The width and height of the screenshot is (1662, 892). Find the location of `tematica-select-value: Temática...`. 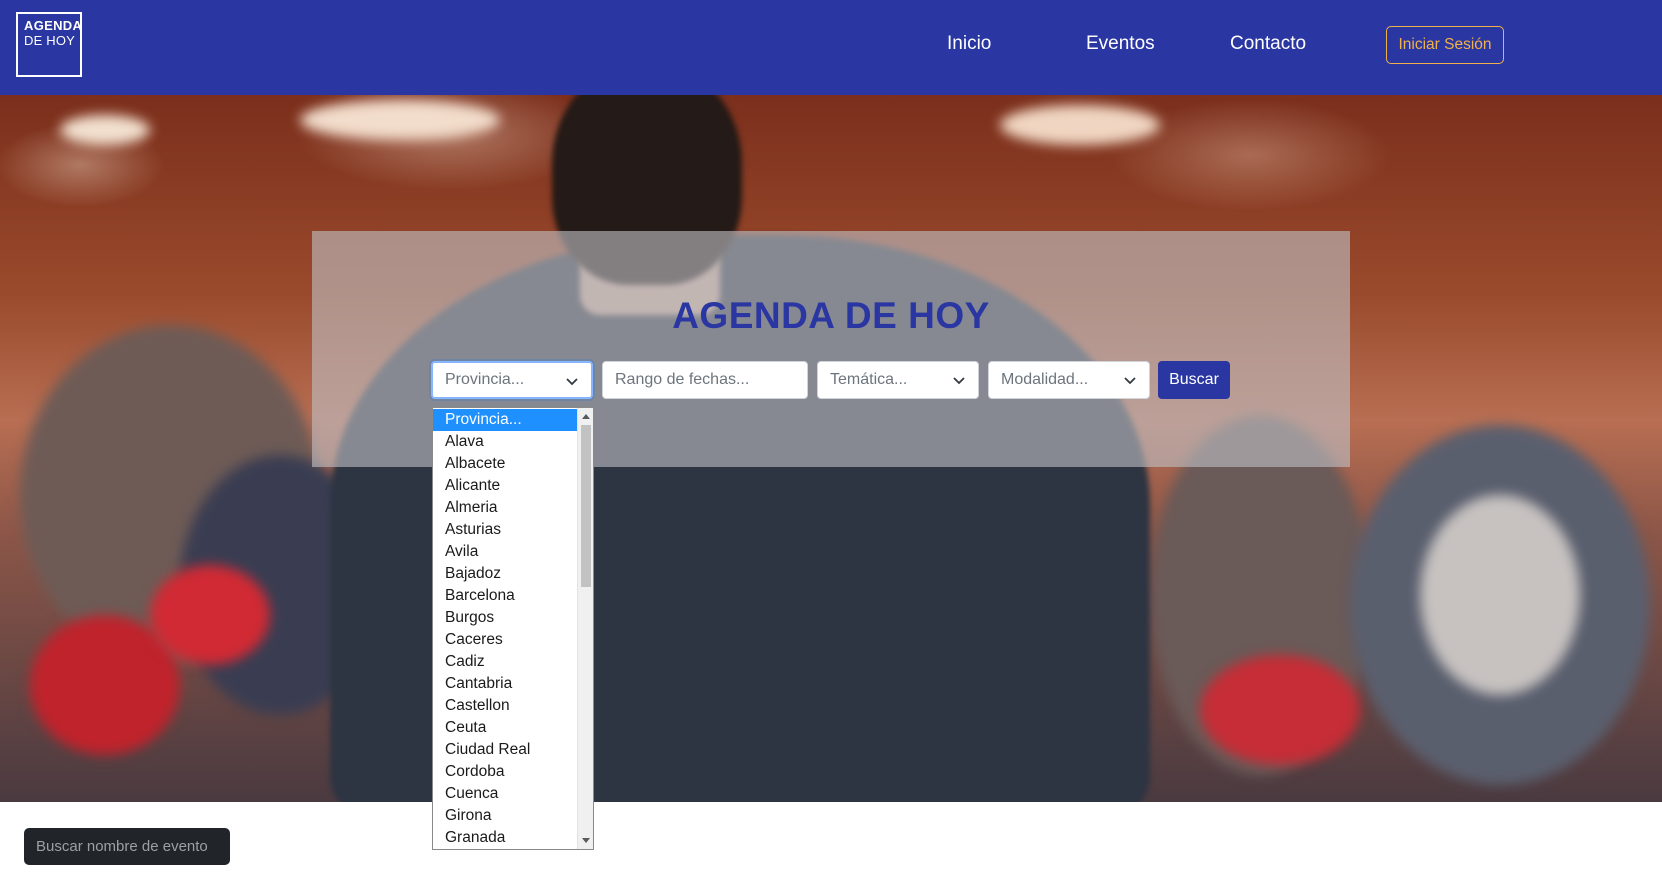

tematica-select-value: Temática... is located at coordinates (869, 379).